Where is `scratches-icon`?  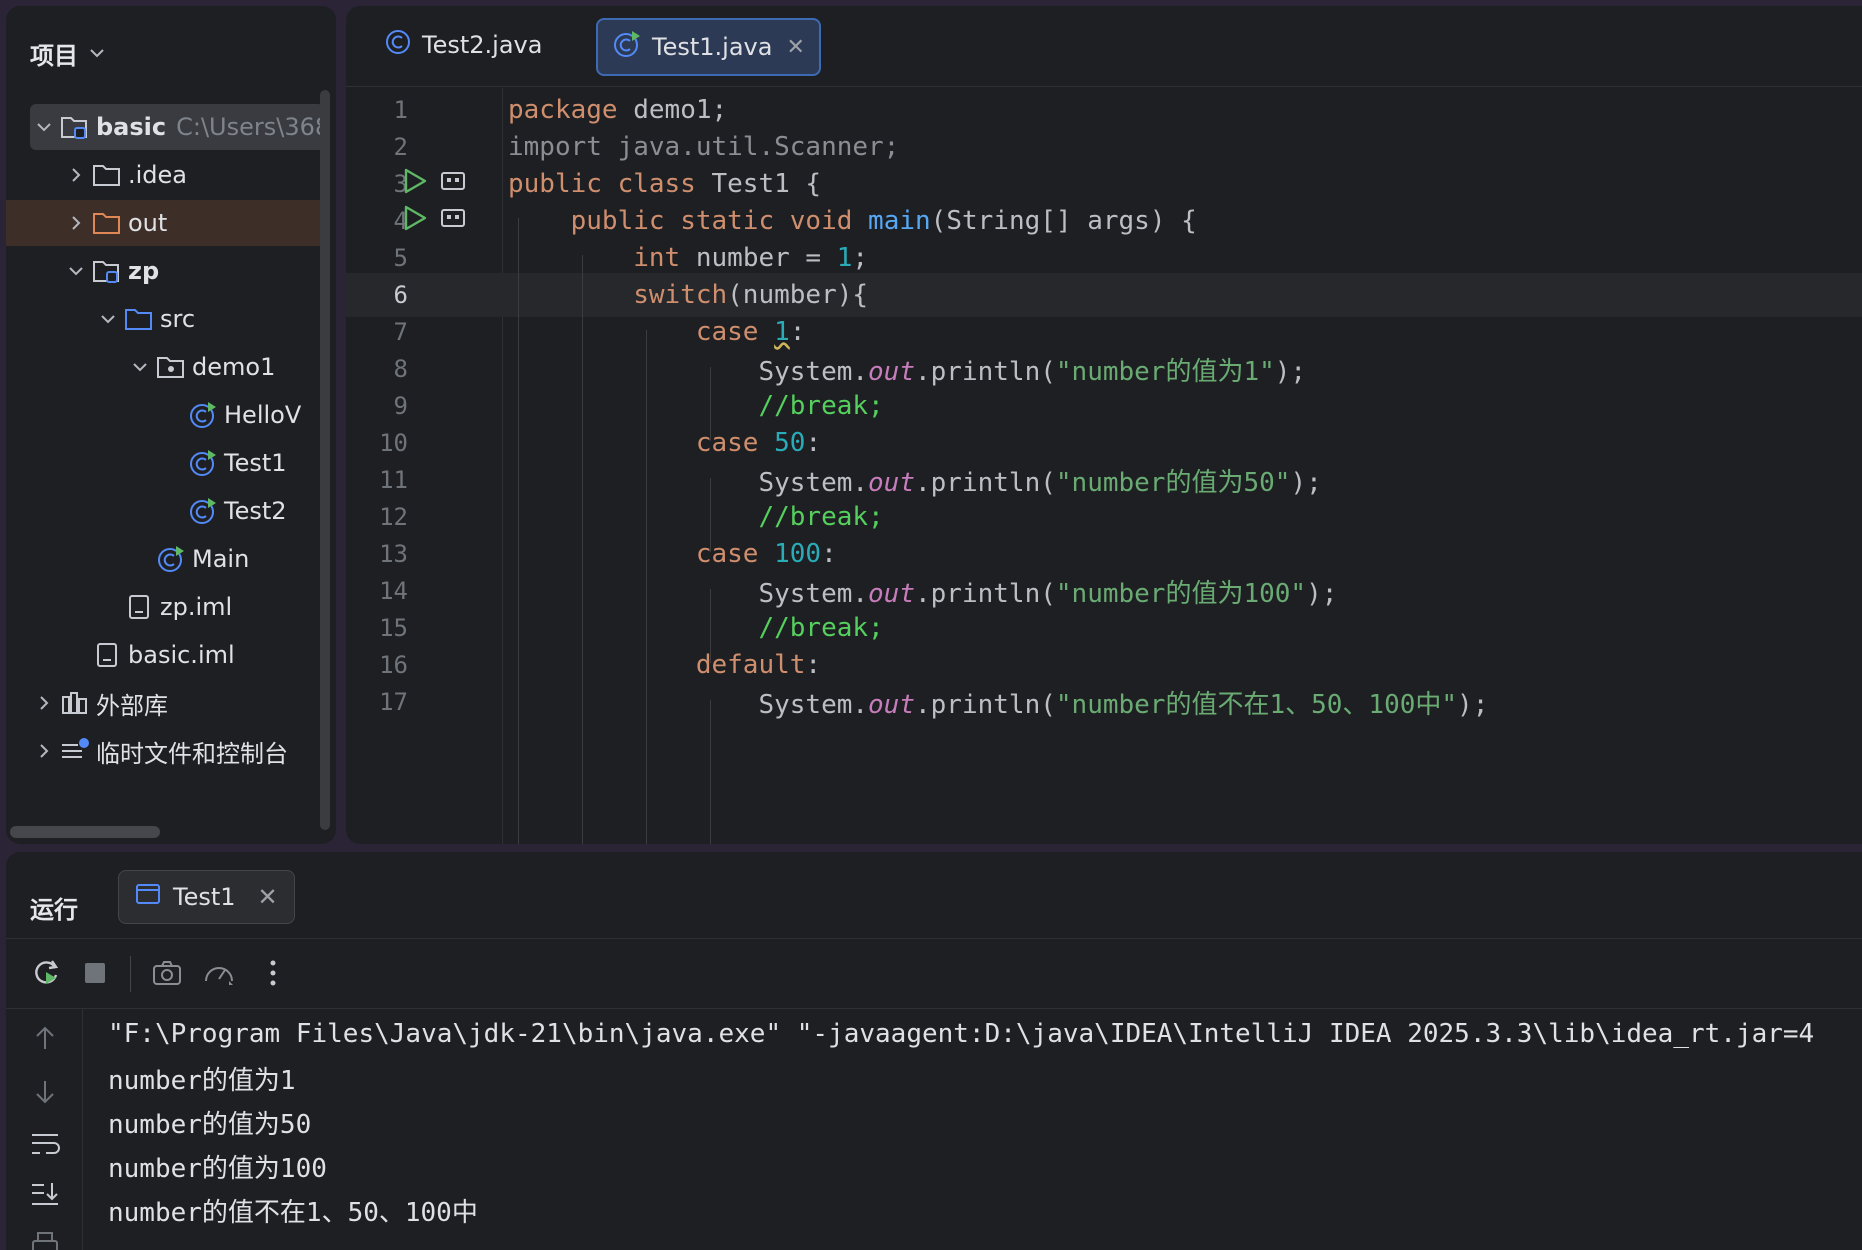
scratches-icon is located at coordinates (75, 751).